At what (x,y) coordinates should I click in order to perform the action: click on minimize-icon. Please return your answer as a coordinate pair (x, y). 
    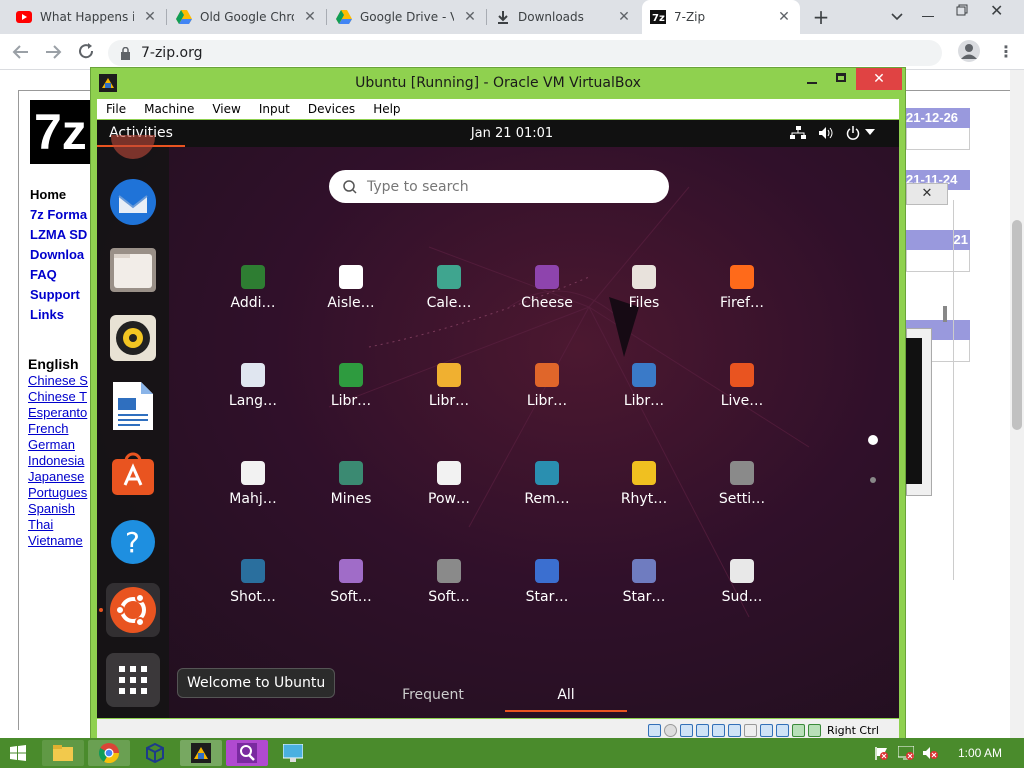
    Looking at the image, I should click on (928, 16).